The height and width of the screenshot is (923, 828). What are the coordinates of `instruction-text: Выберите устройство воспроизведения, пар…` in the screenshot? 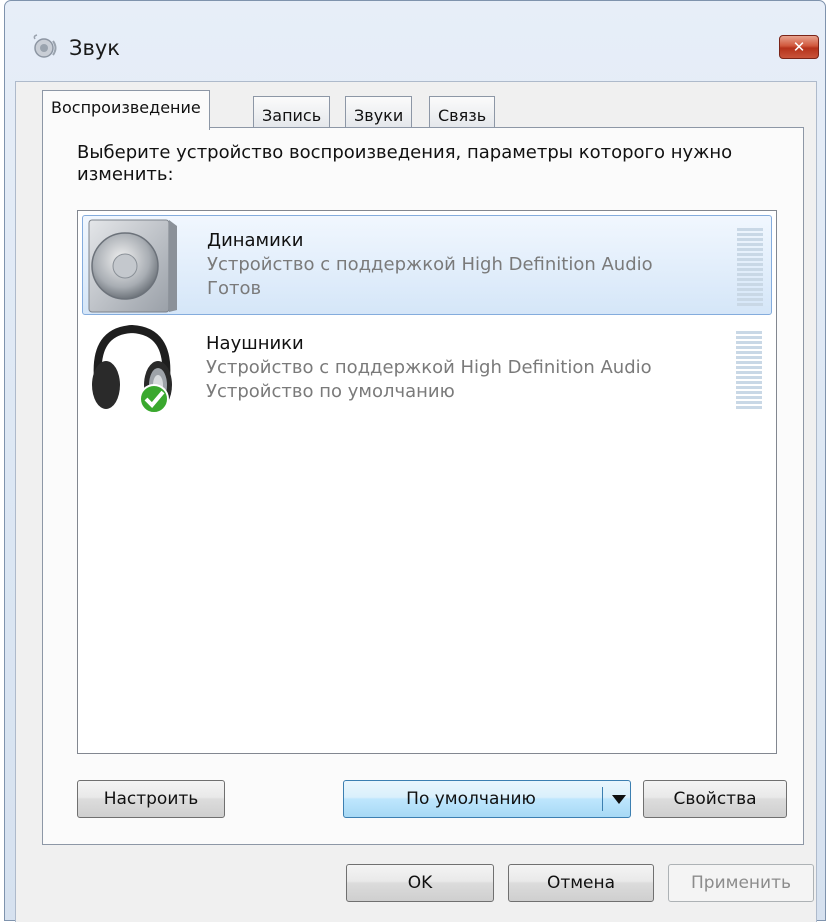 It's located at (405, 163).